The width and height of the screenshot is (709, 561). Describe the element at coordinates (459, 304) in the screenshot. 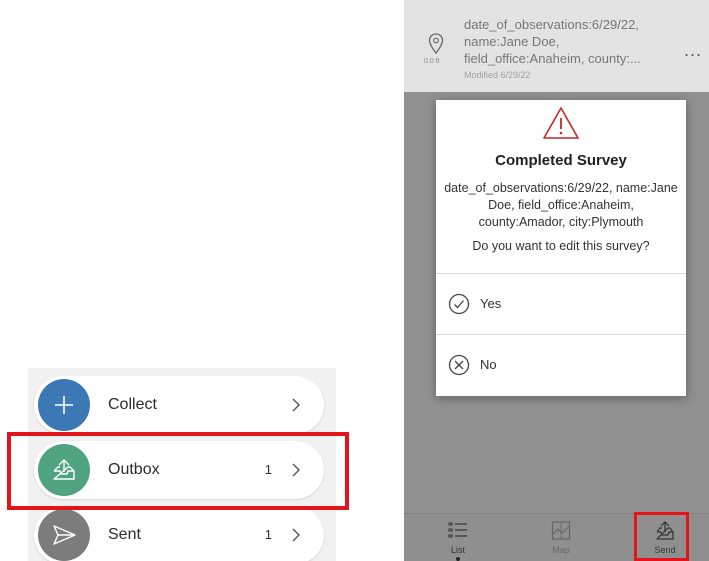

I see `check-circle-icon` at that location.